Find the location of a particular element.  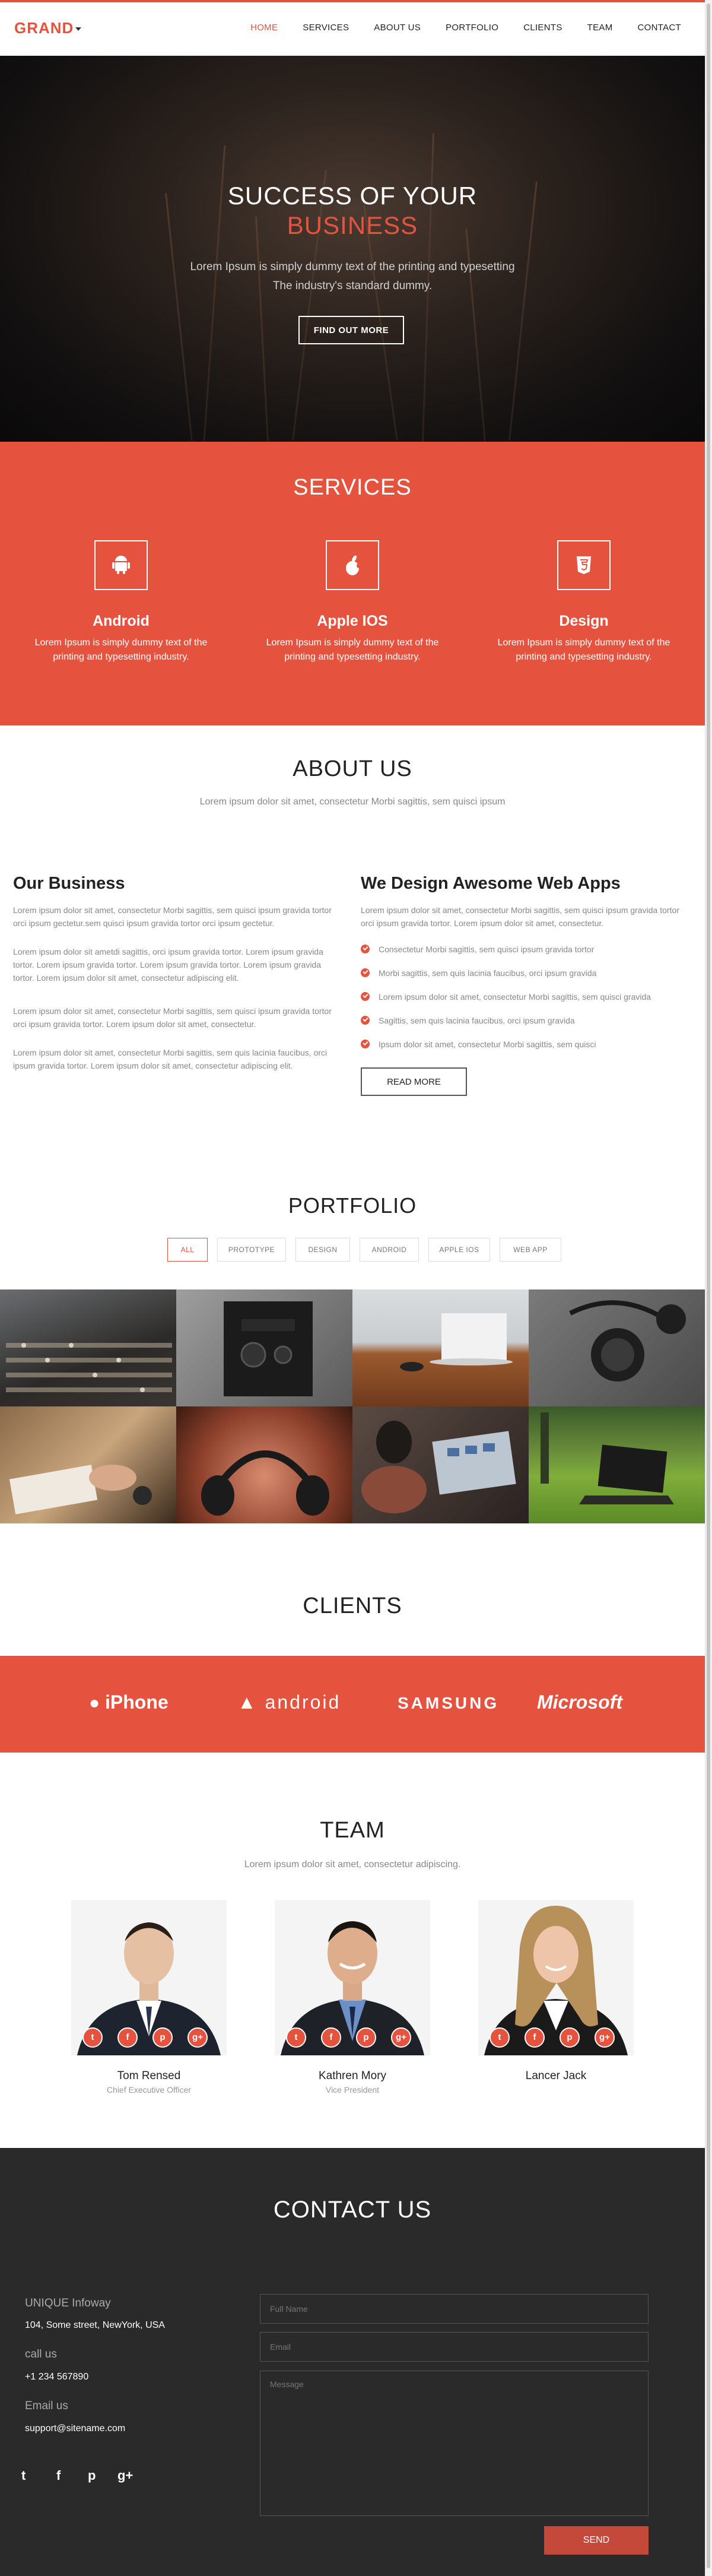

clients-strip: ● iPhone ▲ android SAMSUNG Microsoft is located at coordinates (352, 1705).